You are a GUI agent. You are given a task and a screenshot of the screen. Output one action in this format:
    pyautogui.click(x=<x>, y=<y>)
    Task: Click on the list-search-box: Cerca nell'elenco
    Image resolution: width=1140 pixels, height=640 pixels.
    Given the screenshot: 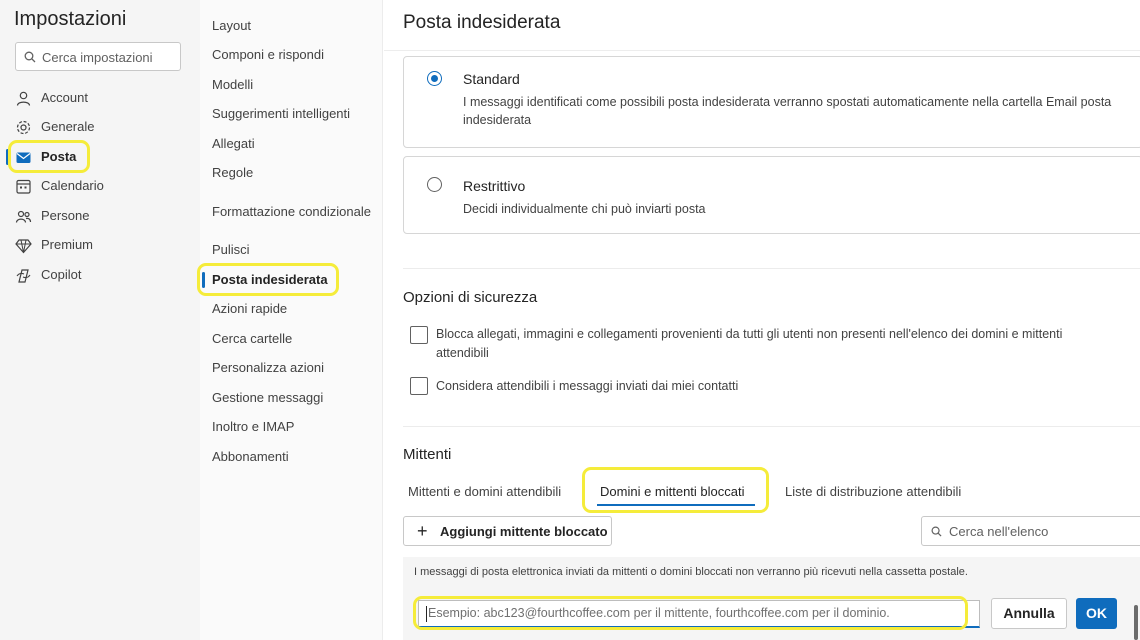 What is the action you would take?
    pyautogui.click(x=1030, y=531)
    